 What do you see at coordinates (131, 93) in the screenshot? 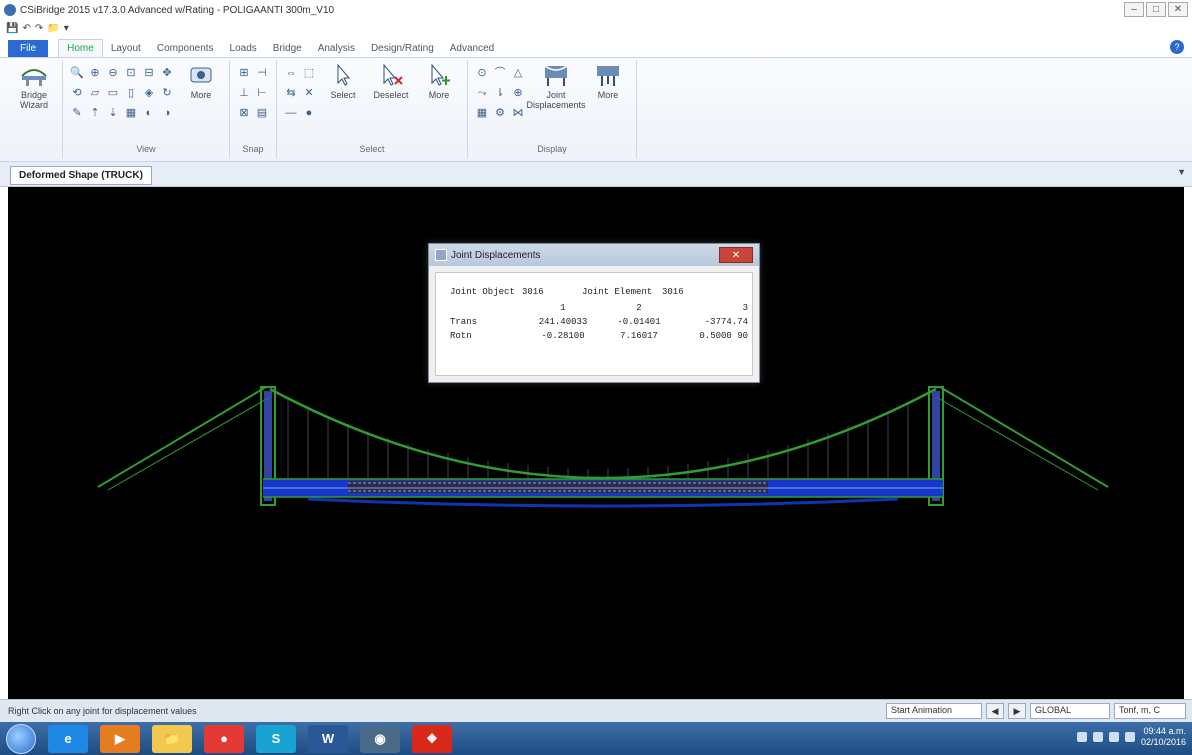
I see `view-yz-icon: ▯` at bounding box center [131, 93].